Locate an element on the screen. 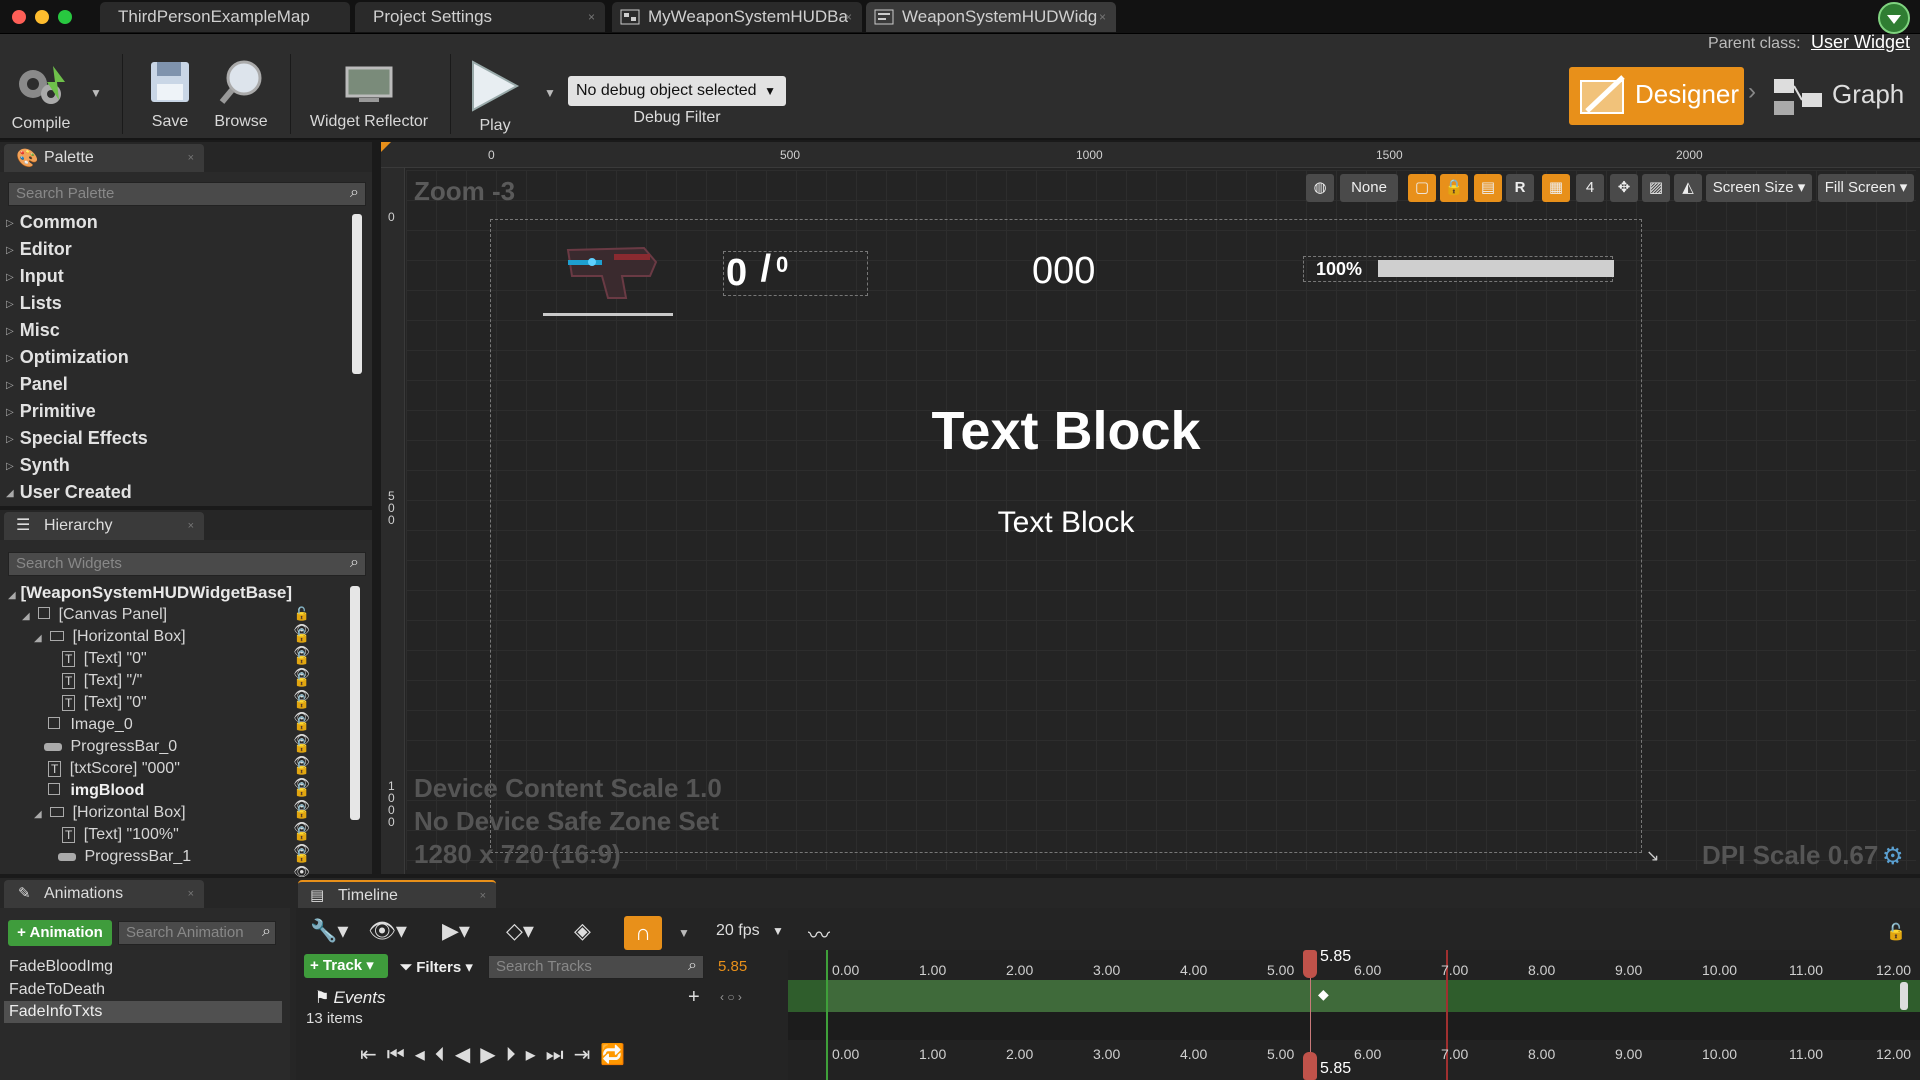 Image resolution: width=1920 pixels, height=1080 pixels. hierarchy-row-canvas-panel: ◢ [Canvas Panel] is located at coordinates (94, 615).